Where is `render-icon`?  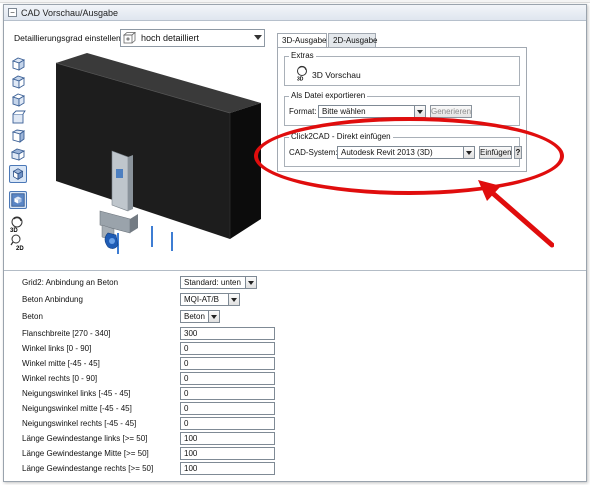 render-icon is located at coordinates (18, 200).